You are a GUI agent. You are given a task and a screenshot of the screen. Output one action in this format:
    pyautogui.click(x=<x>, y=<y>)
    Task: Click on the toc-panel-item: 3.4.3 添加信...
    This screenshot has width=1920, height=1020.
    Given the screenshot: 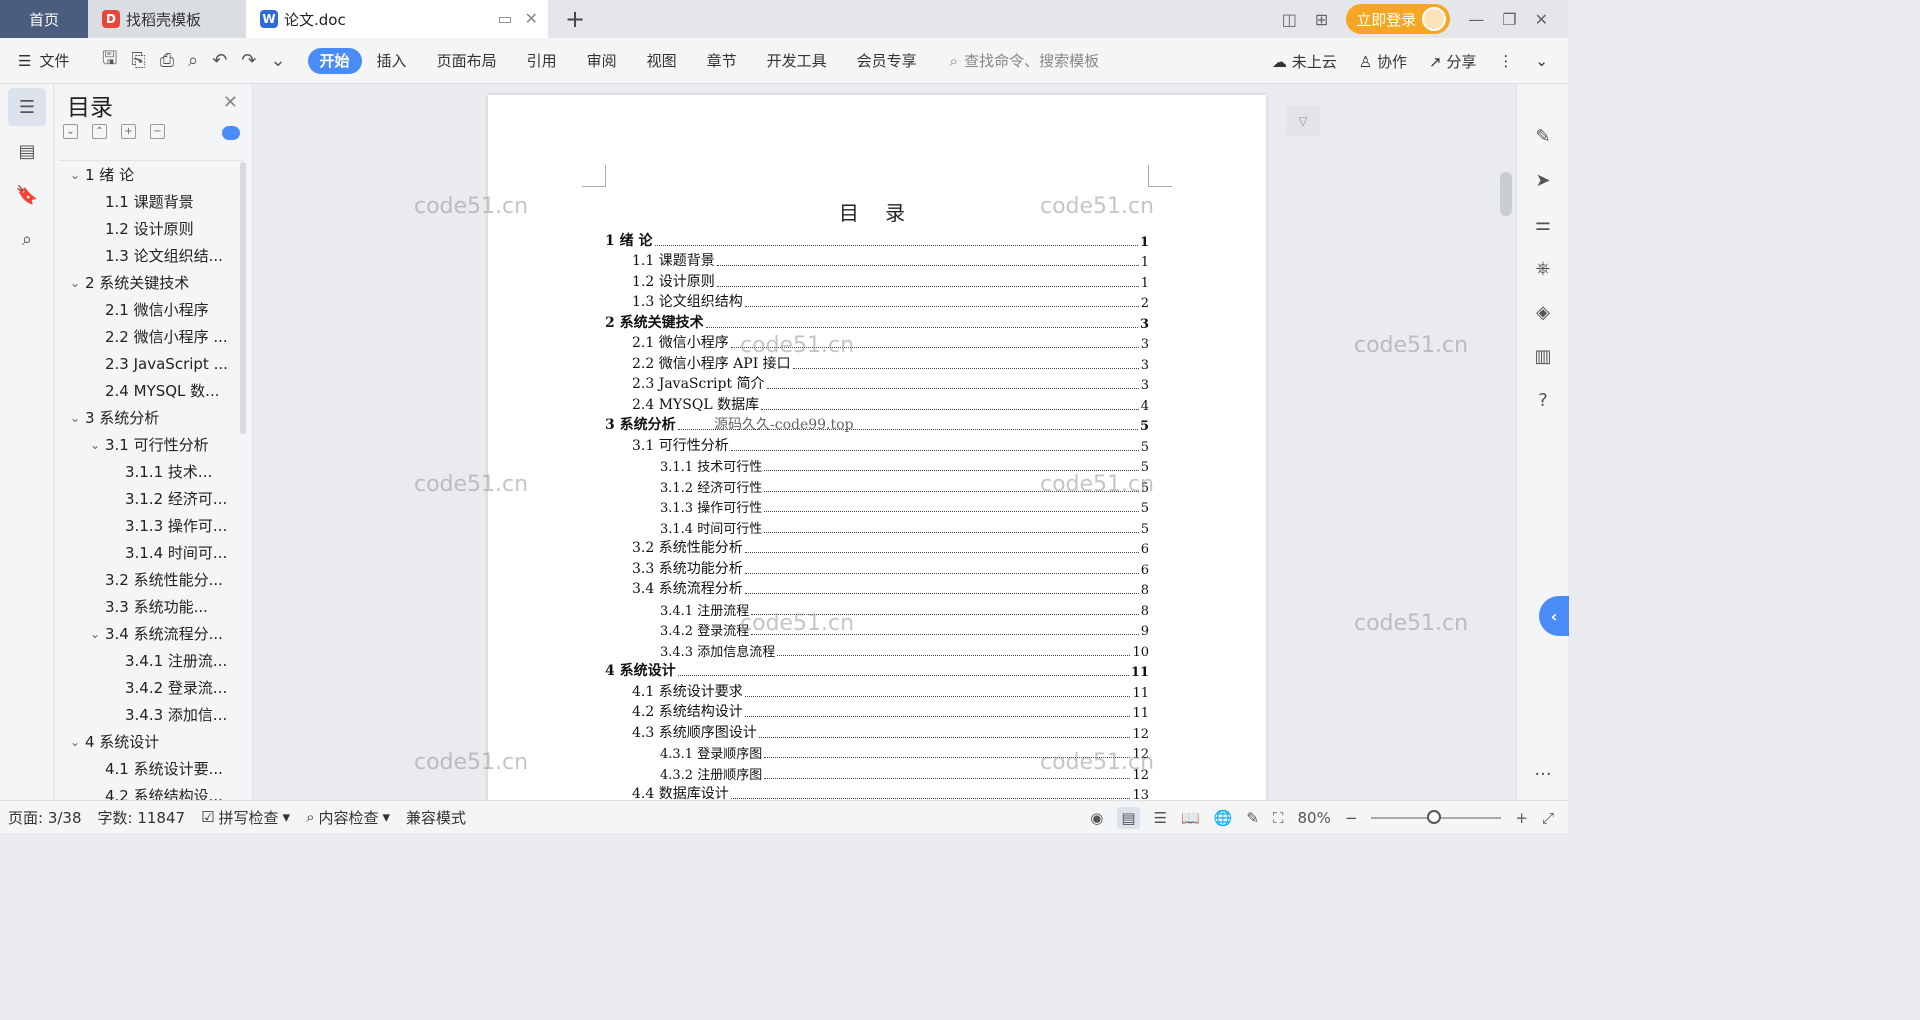 What is the action you would take?
    pyautogui.click(x=151, y=714)
    